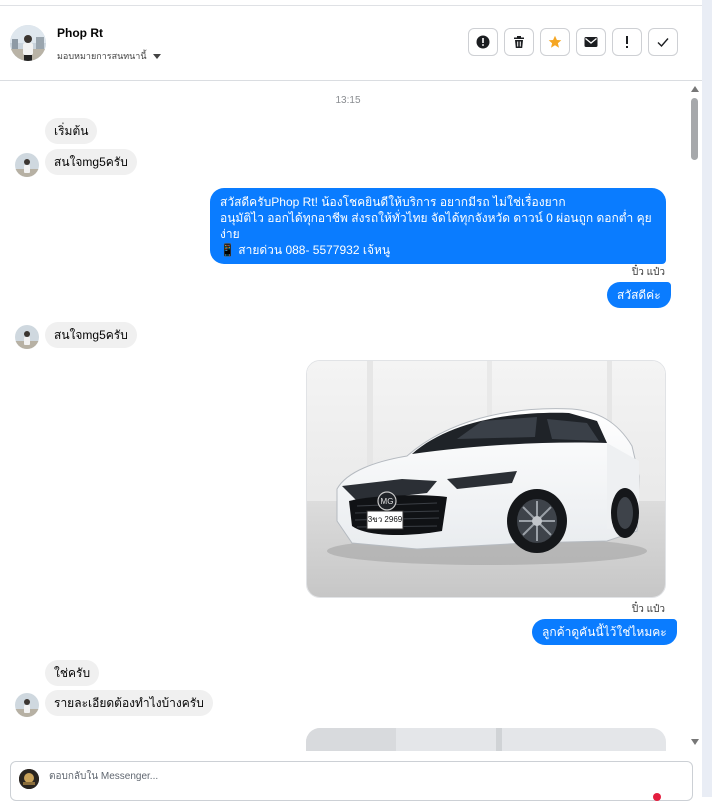 This screenshot has width=712, height=801. I want to click on chat-scrollbar, so click(695, 416).